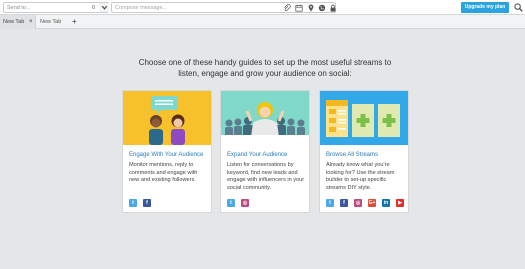  I want to click on tab-new-tab: New Tab, so click(53, 22).